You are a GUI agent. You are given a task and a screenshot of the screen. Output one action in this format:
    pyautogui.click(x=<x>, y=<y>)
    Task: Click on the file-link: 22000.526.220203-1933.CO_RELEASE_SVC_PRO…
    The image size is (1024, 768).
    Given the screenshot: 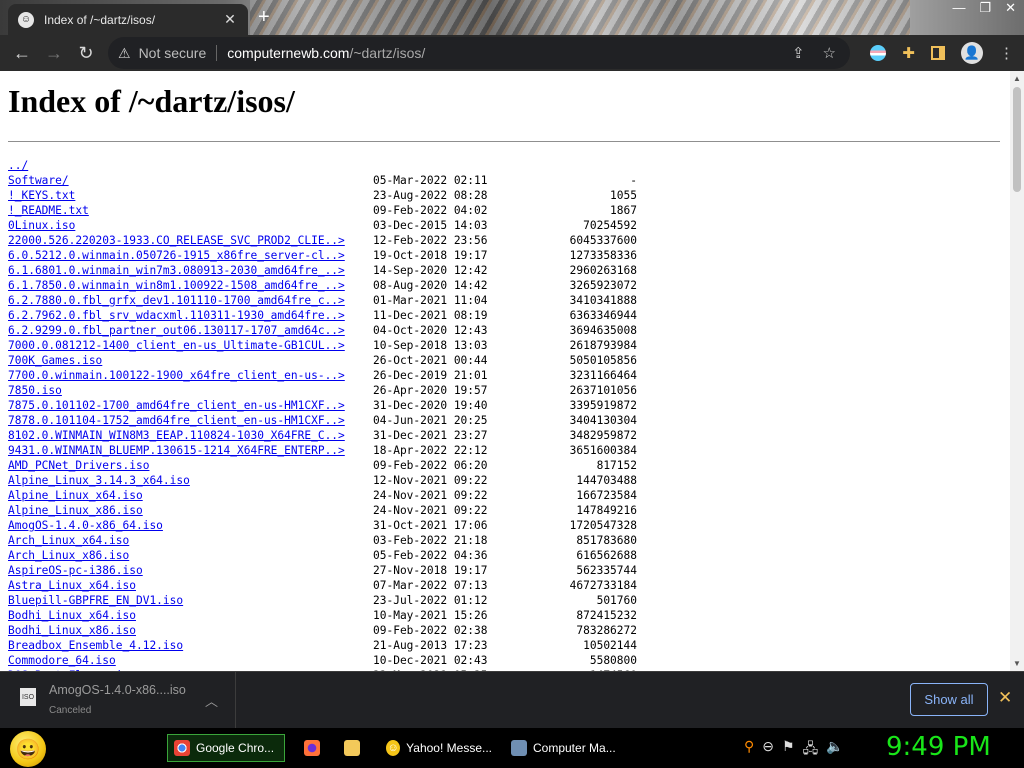 What is the action you would take?
    pyautogui.click(x=176, y=240)
    